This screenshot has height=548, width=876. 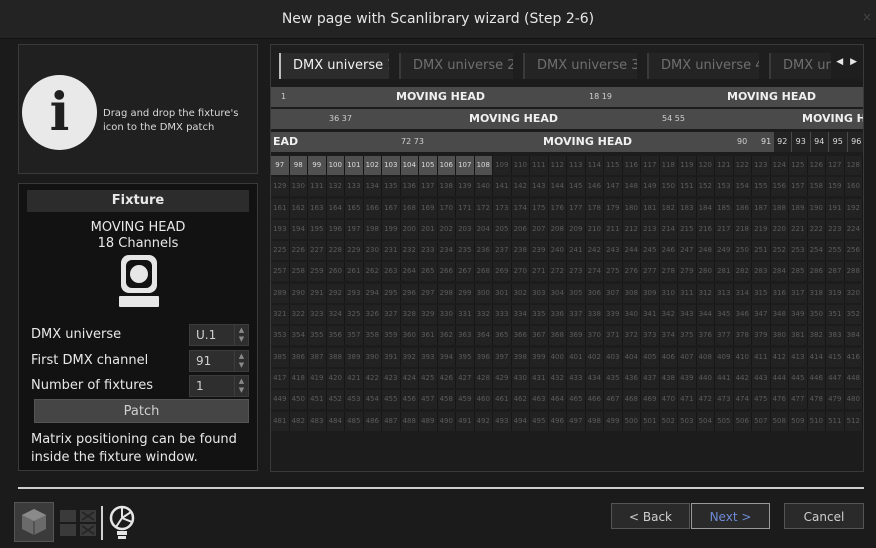 What do you see at coordinates (687, 208) in the screenshot?
I see `dmx-channel-cell: 183` at bounding box center [687, 208].